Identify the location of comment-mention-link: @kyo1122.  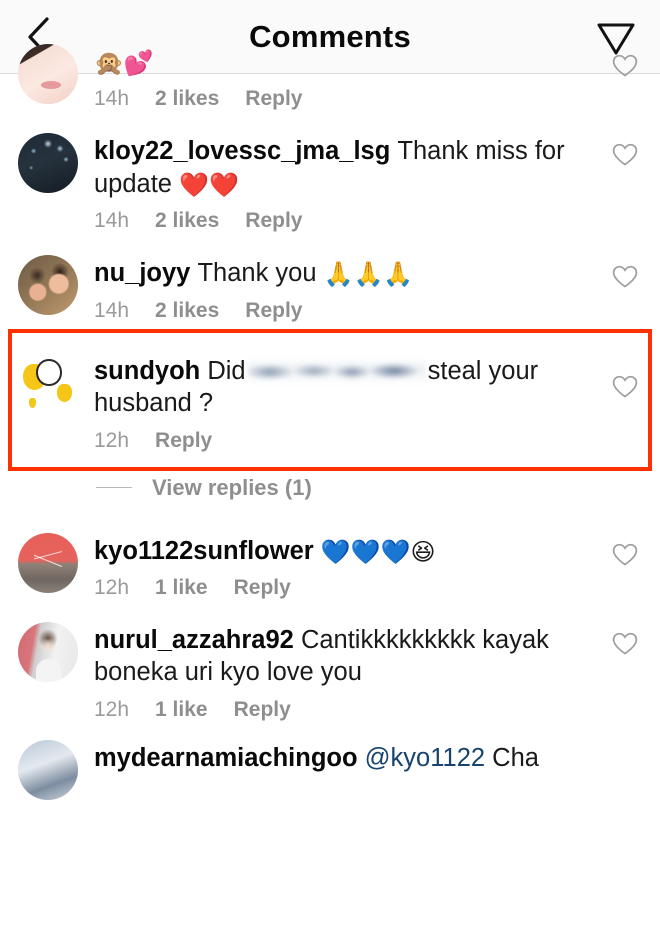
(425, 758).